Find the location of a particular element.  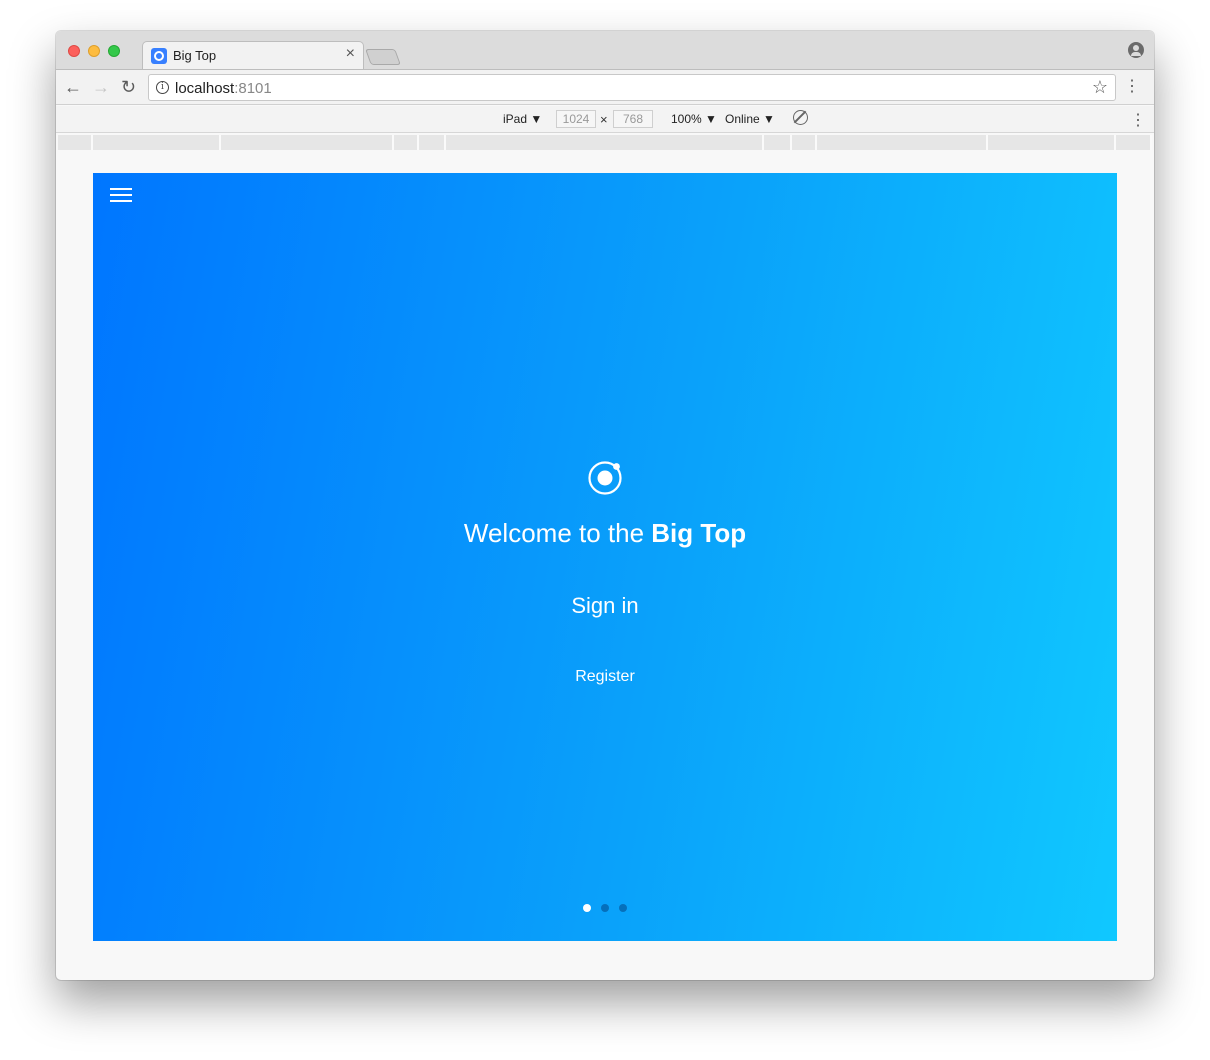

info-icon: i is located at coordinates (162, 87).